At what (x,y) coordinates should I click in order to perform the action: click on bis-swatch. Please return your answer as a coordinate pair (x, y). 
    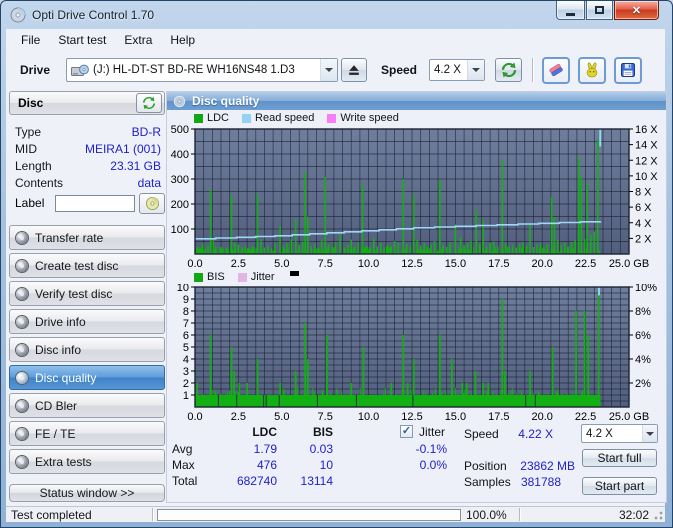
    Looking at the image, I should click on (198, 277).